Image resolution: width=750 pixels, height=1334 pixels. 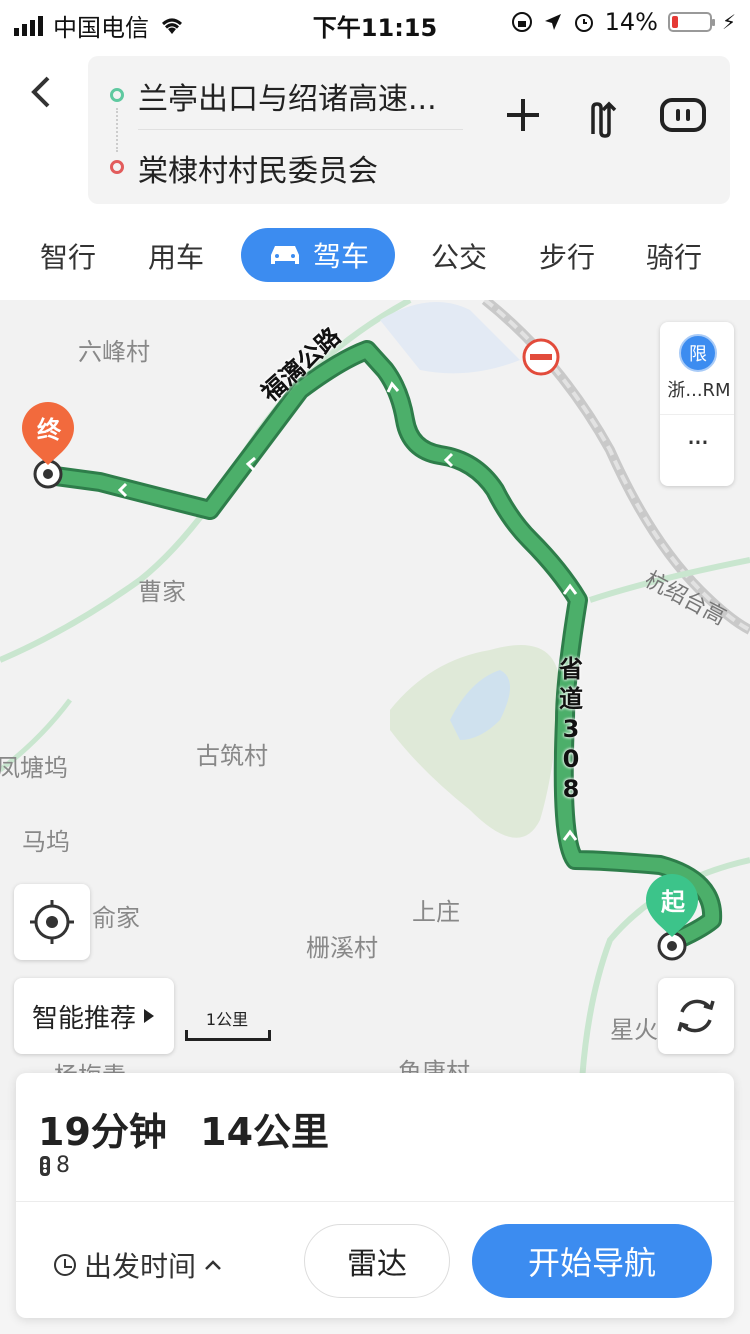 I want to click on back-button, so click(x=46, y=97).